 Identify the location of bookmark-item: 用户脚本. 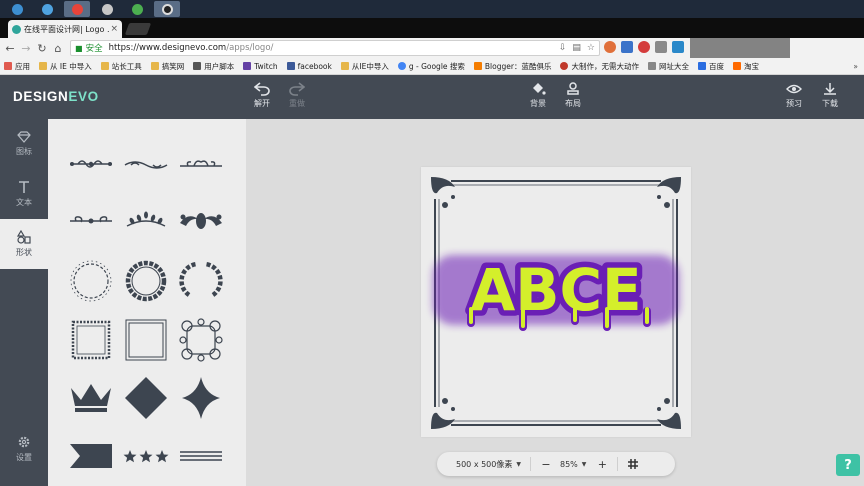
(213, 66).